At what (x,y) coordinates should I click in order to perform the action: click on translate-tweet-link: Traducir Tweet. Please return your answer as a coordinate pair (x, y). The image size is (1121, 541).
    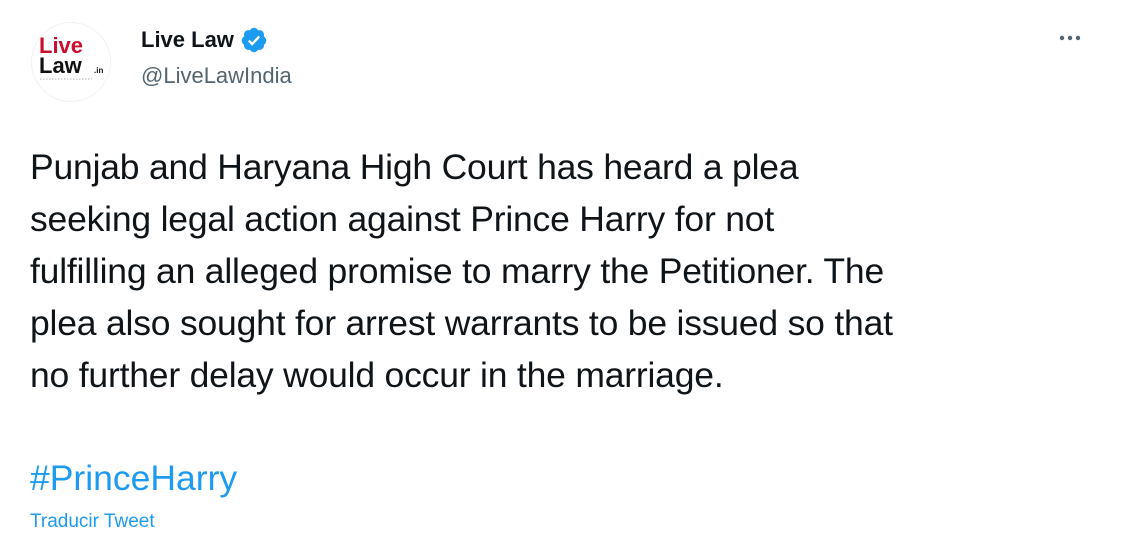
    Looking at the image, I should click on (92, 522).